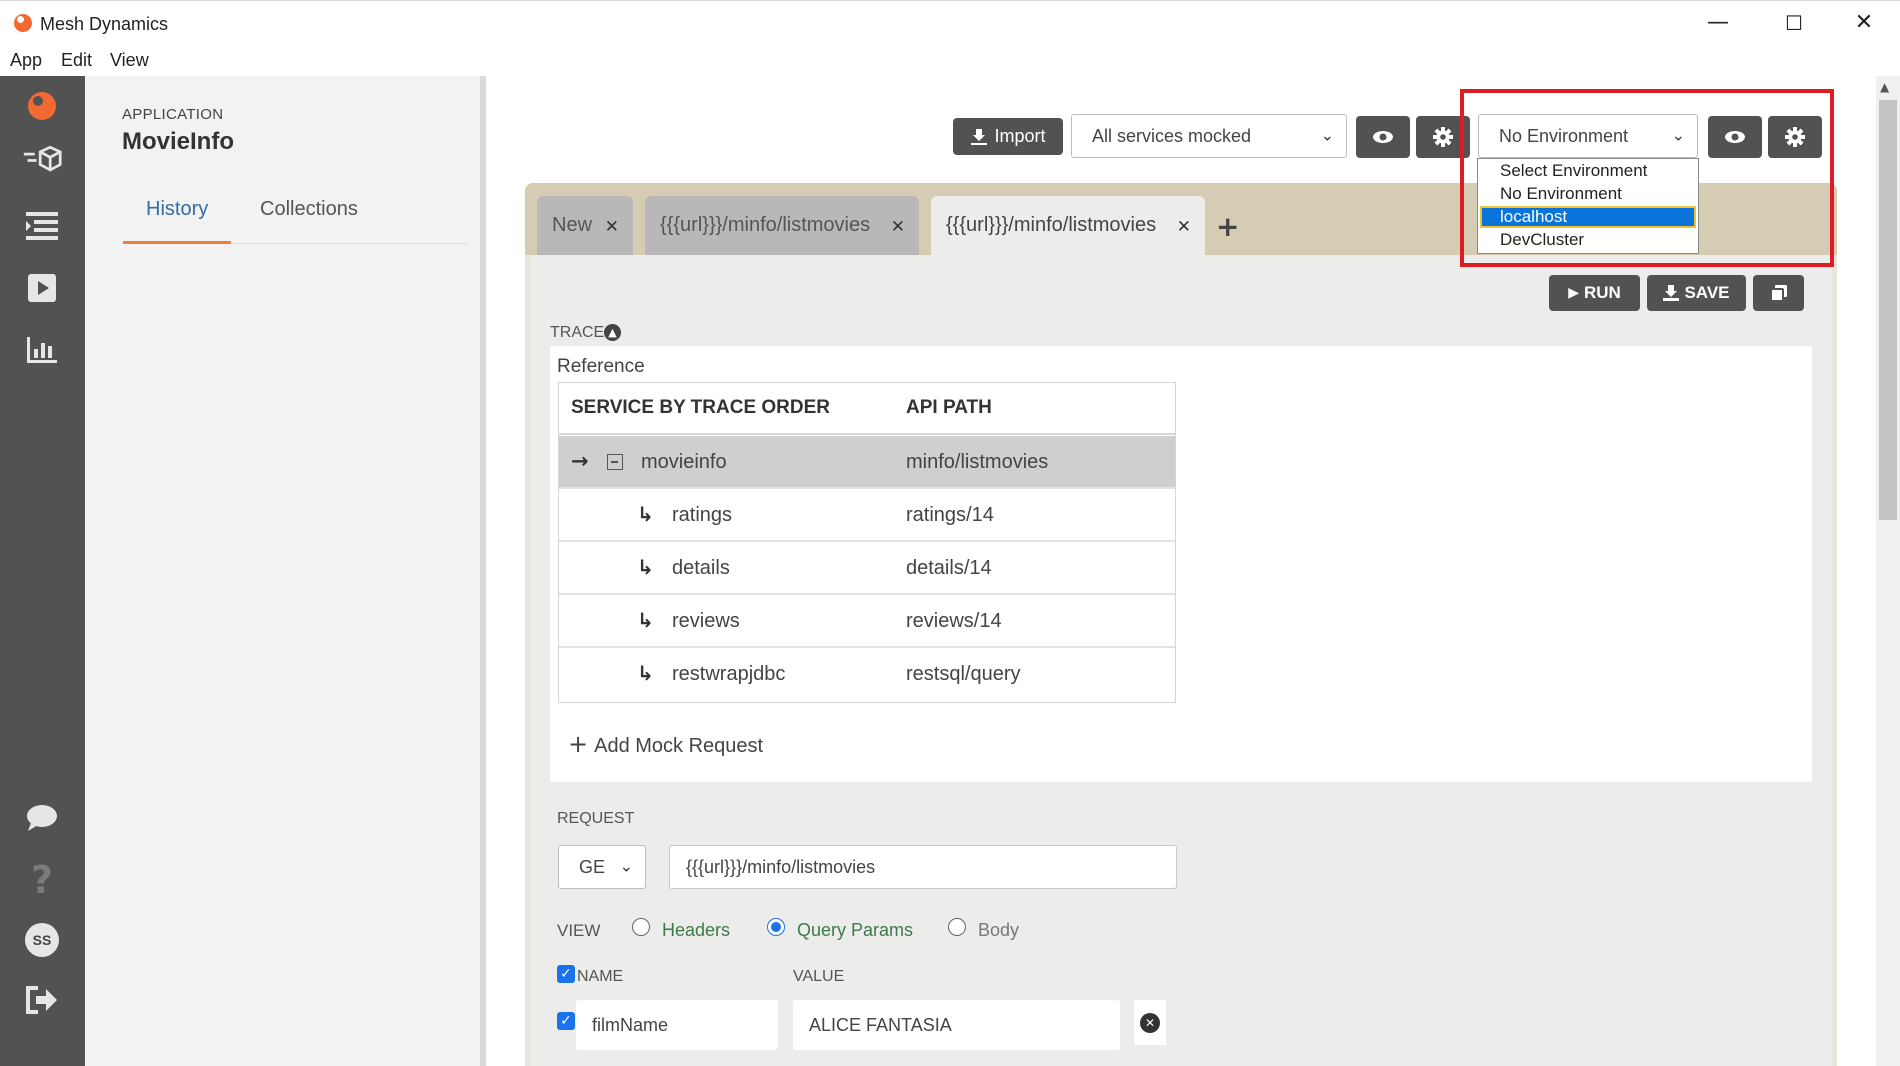  What do you see at coordinates (23, 23) in the screenshot?
I see `app-logo-icon` at bounding box center [23, 23].